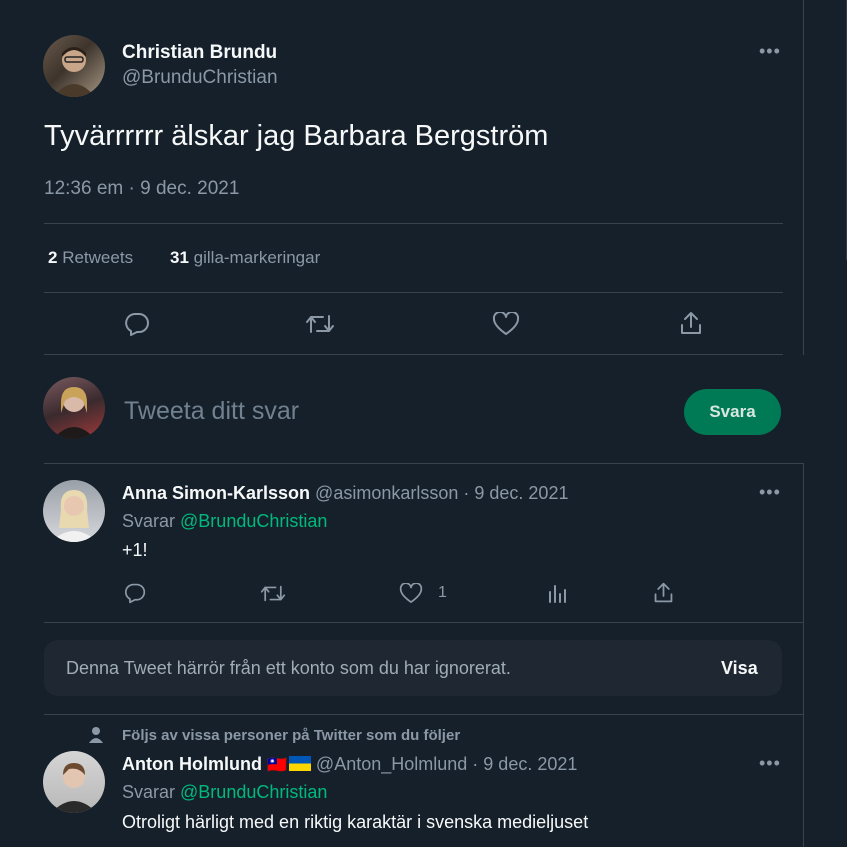 Image resolution: width=847 pixels, height=847 pixels. What do you see at coordinates (257, 257) in the screenshot?
I see `likes-label: gilla-markeringar` at bounding box center [257, 257].